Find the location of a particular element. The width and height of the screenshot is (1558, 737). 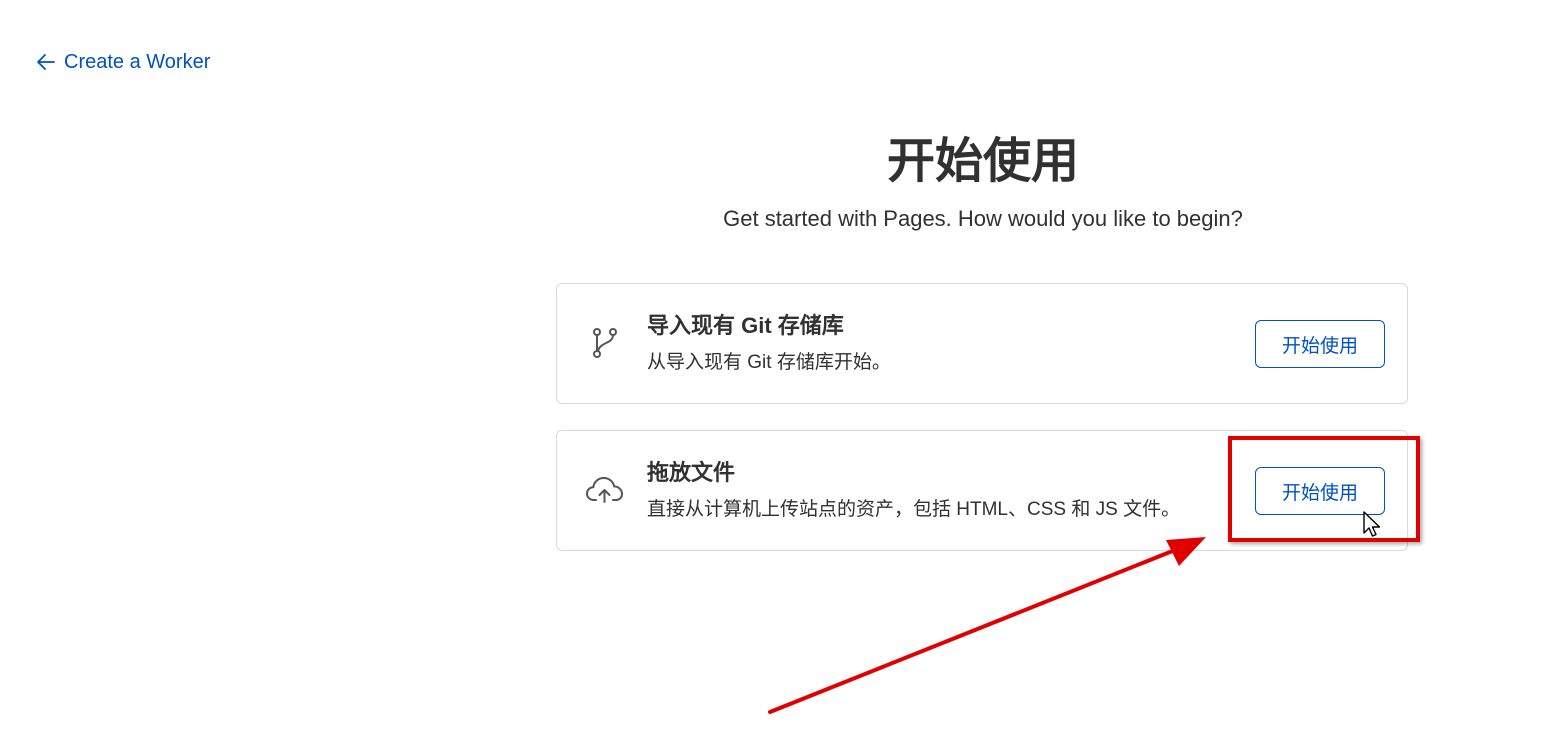

arrow-left-icon is located at coordinates (46, 62).